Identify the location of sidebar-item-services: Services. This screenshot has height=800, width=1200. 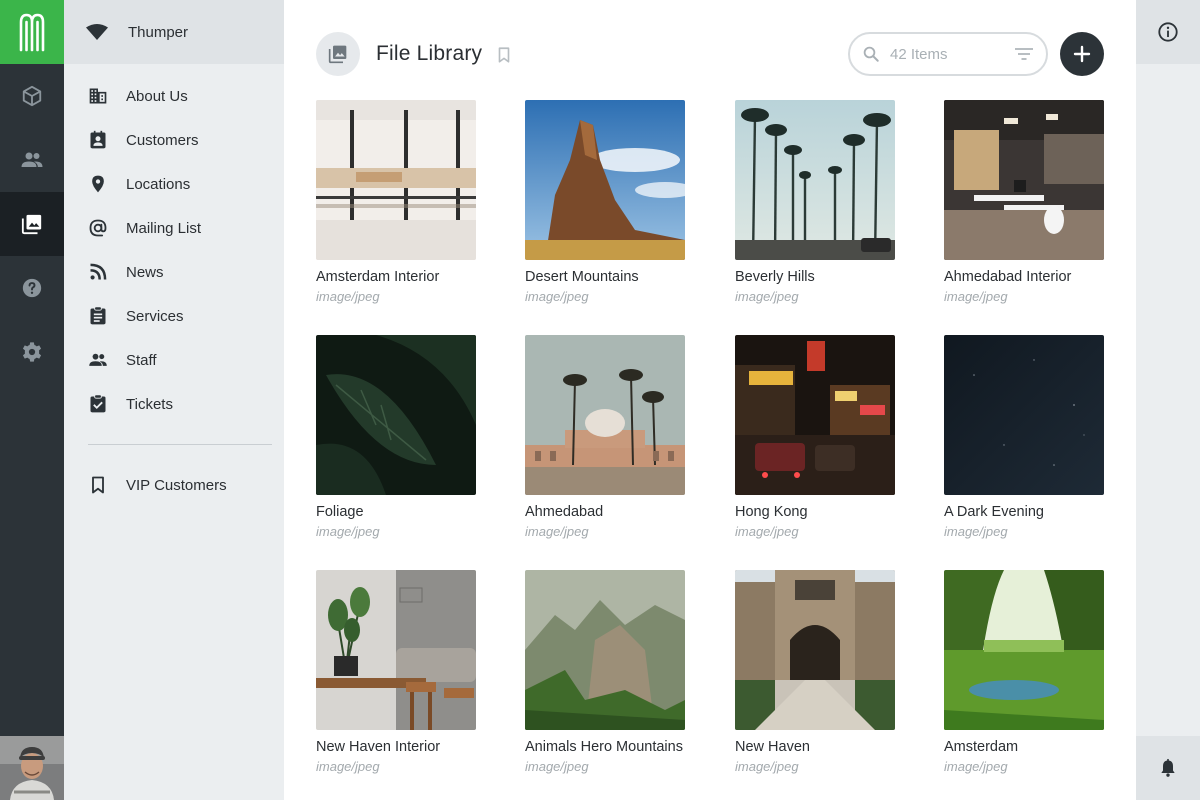
(174, 316).